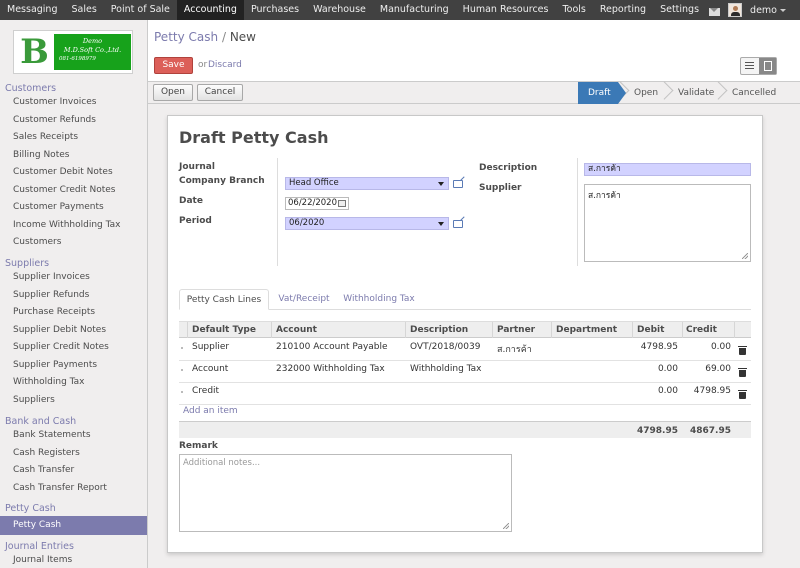 This screenshot has height=568, width=800. What do you see at coordinates (54, 120) in the screenshot?
I see `sidebar-item-customer-refunds: Customer Refunds` at bounding box center [54, 120].